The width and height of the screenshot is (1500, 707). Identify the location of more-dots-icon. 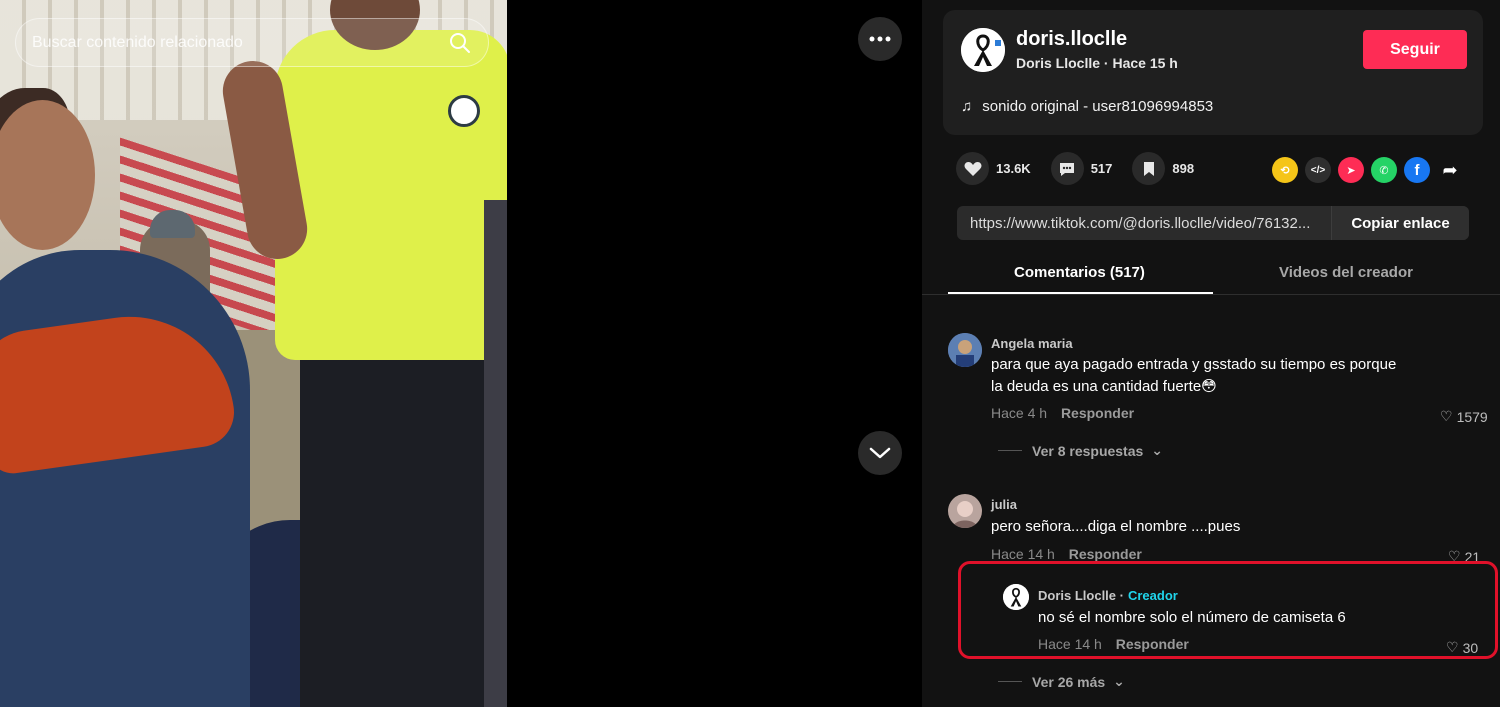
(880, 39).